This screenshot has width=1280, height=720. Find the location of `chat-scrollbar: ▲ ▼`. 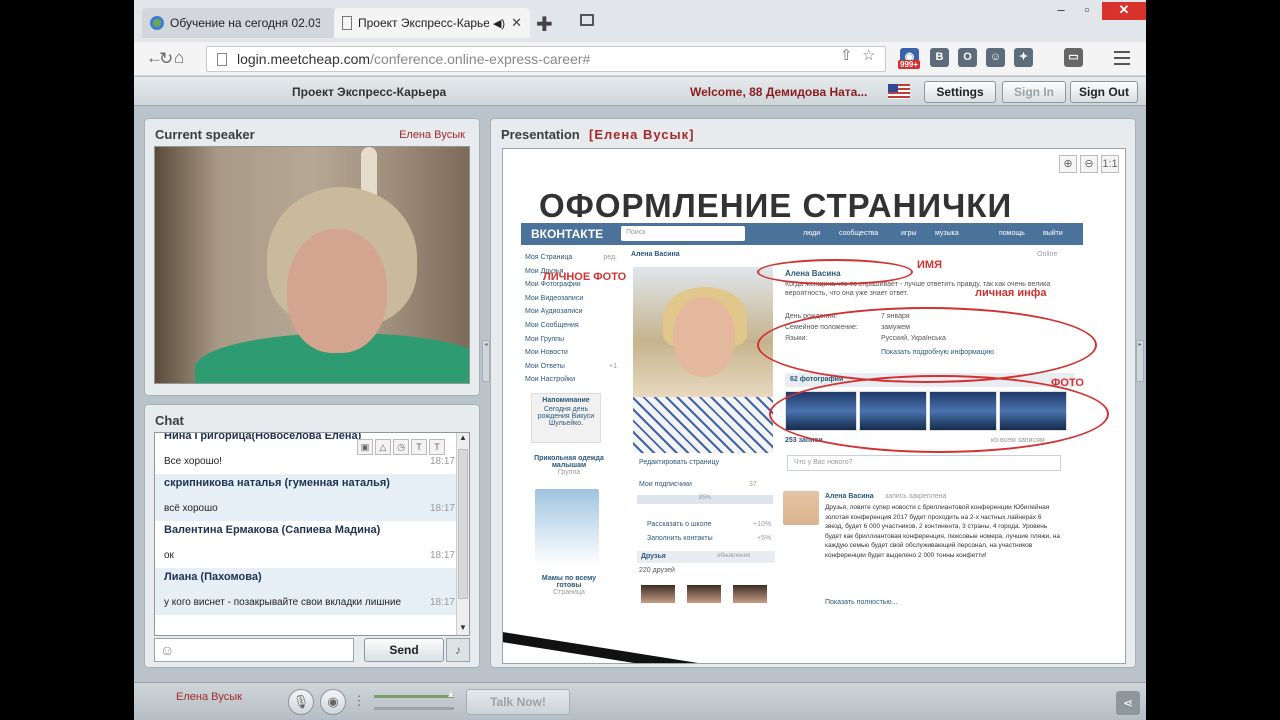

chat-scrollbar: ▲ ▼ is located at coordinates (462, 534).